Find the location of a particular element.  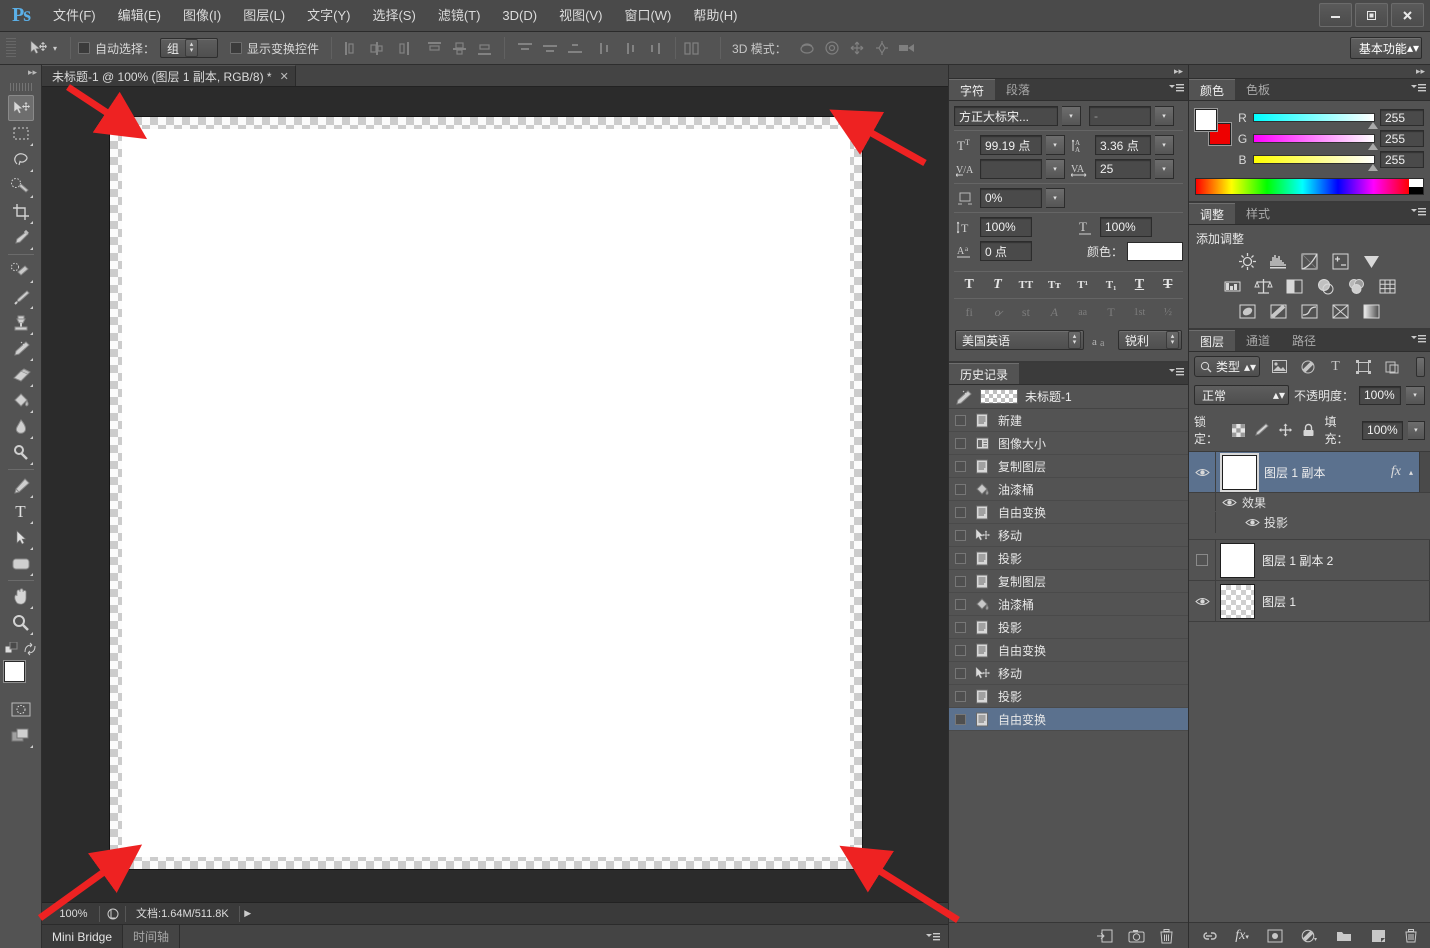

eye-icon is located at coordinates (1240, 522).